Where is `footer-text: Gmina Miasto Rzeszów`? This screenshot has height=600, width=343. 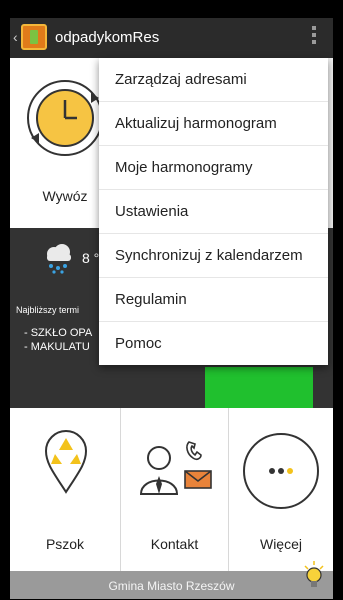 footer-text: Gmina Miasto Rzeszów is located at coordinates (171, 586).